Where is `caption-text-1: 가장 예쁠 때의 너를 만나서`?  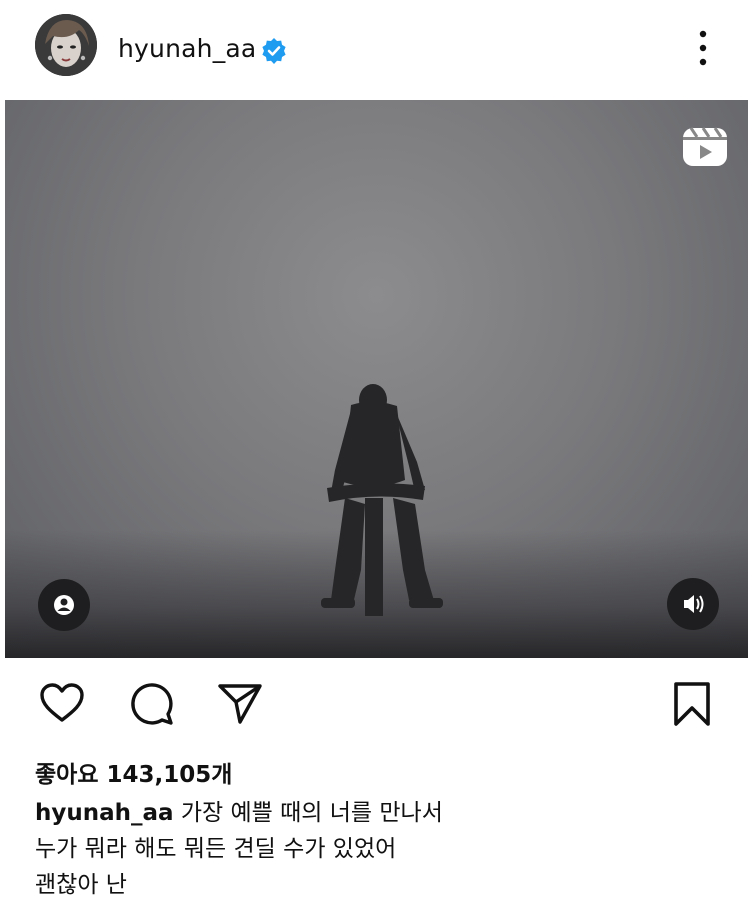
caption-text-1: 가장 예쁠 때의 너를 만나서 is located at coordinates (311, 813).